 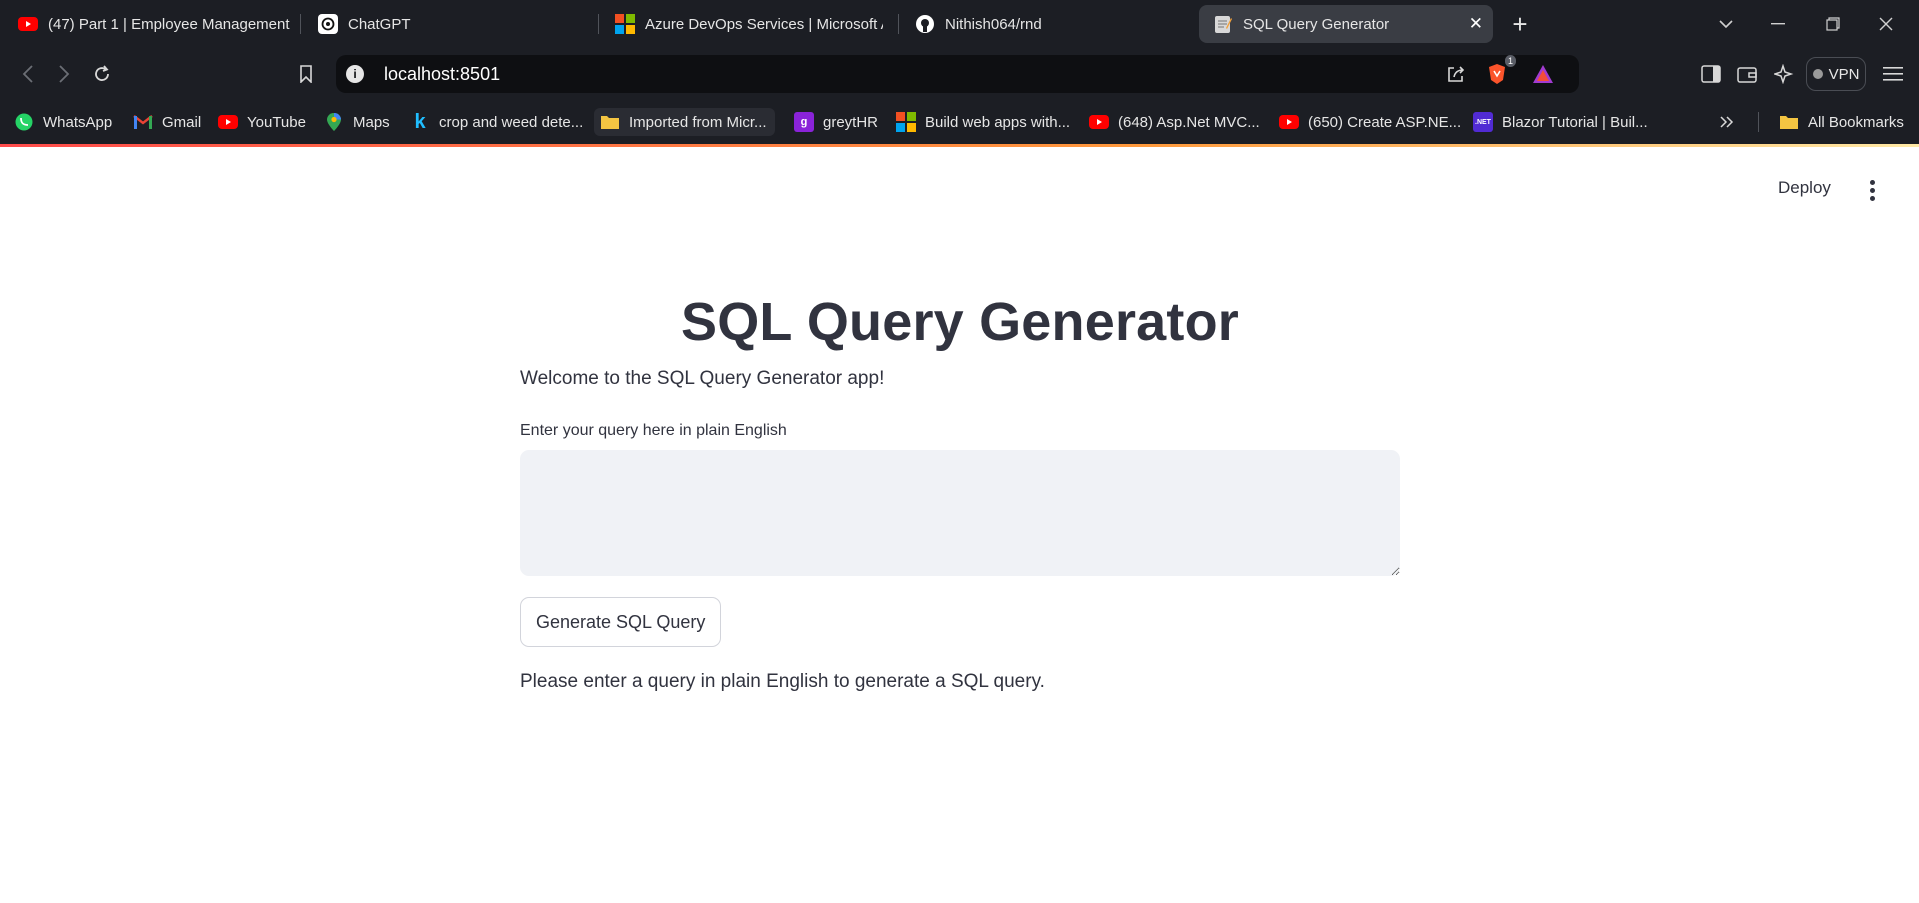 I want to click on back-icon, so click(x=28, y=74).